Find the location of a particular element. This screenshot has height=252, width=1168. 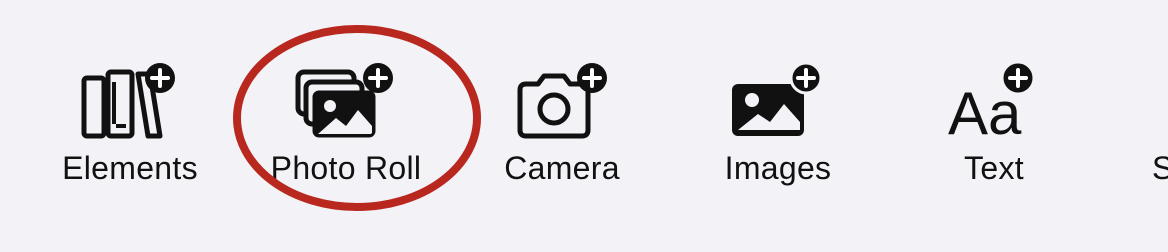

text-button: Aa Text is located at coordinates (994, 120).